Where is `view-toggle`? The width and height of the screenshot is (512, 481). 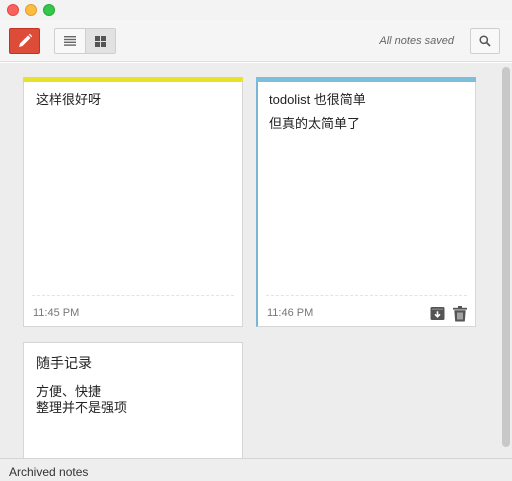
view-toggle is located at coordinates (85, 41).